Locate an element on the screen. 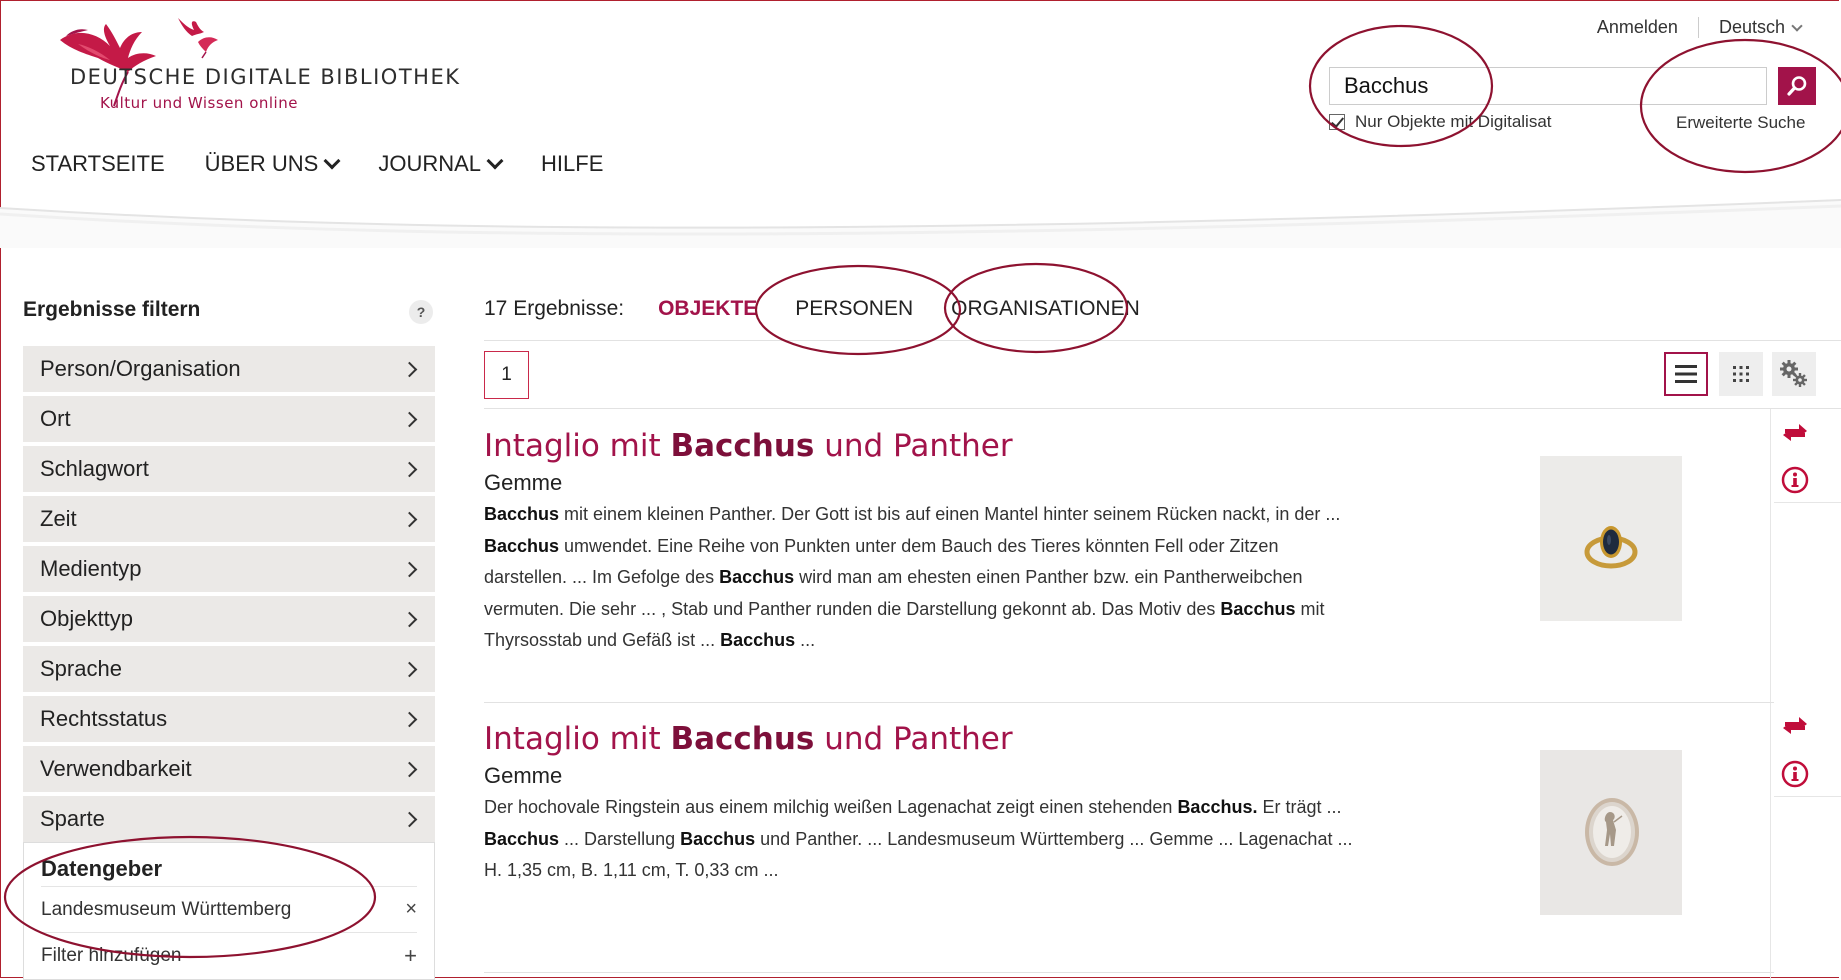 The height and width of the screenshot is (980, 1841). main-navigation: STARTSEITE ÜBER UNS JOURNAL HILFE is located at coordinates (317, 164).